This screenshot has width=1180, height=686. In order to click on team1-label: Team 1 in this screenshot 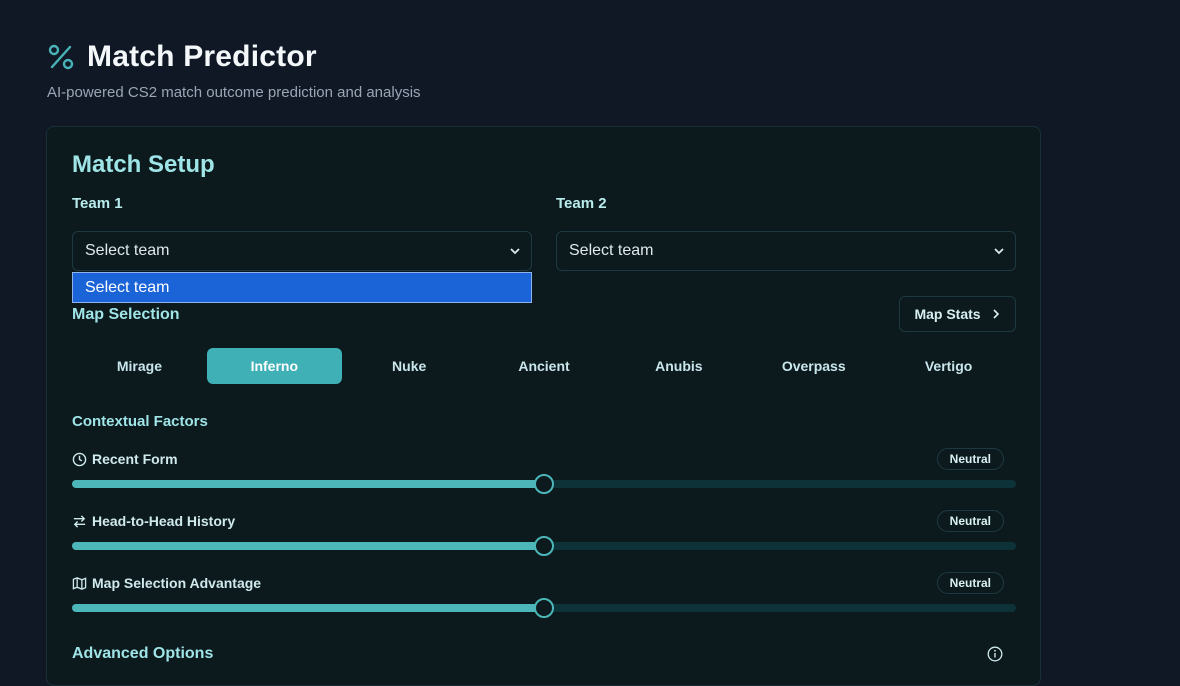, I will do `click(97, 203)`.